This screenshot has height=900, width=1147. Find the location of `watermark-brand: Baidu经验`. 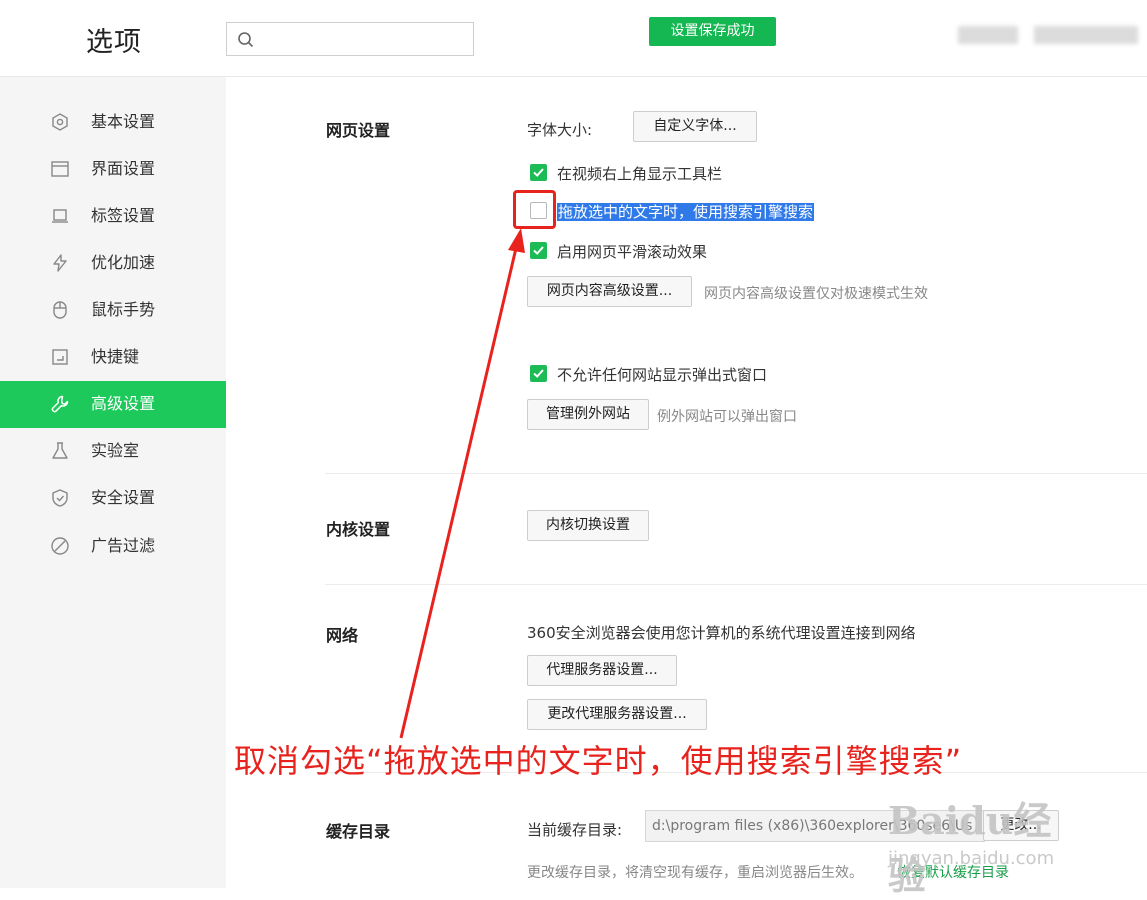

watermark-brand: Baidu经验 is located at coordinates (970, 848).